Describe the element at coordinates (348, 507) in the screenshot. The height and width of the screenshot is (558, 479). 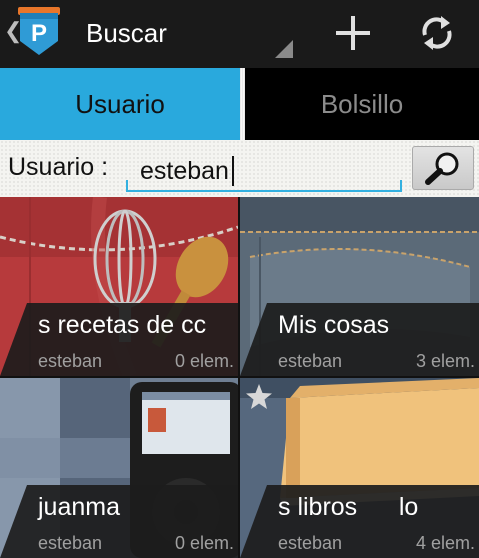
I see `collection-title: s libros lo` at that location.